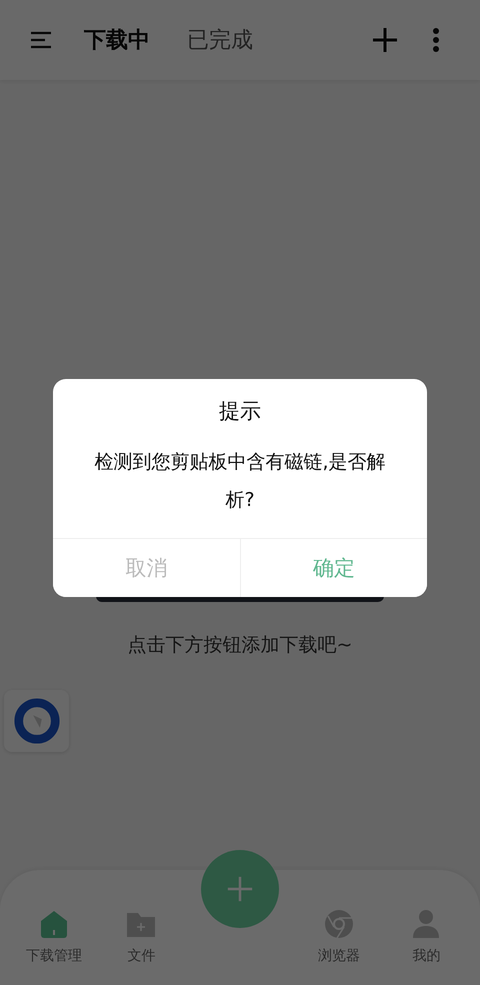 This screenshot has height=985, width=480. I want to click on menu-icon, so click(41, 40).